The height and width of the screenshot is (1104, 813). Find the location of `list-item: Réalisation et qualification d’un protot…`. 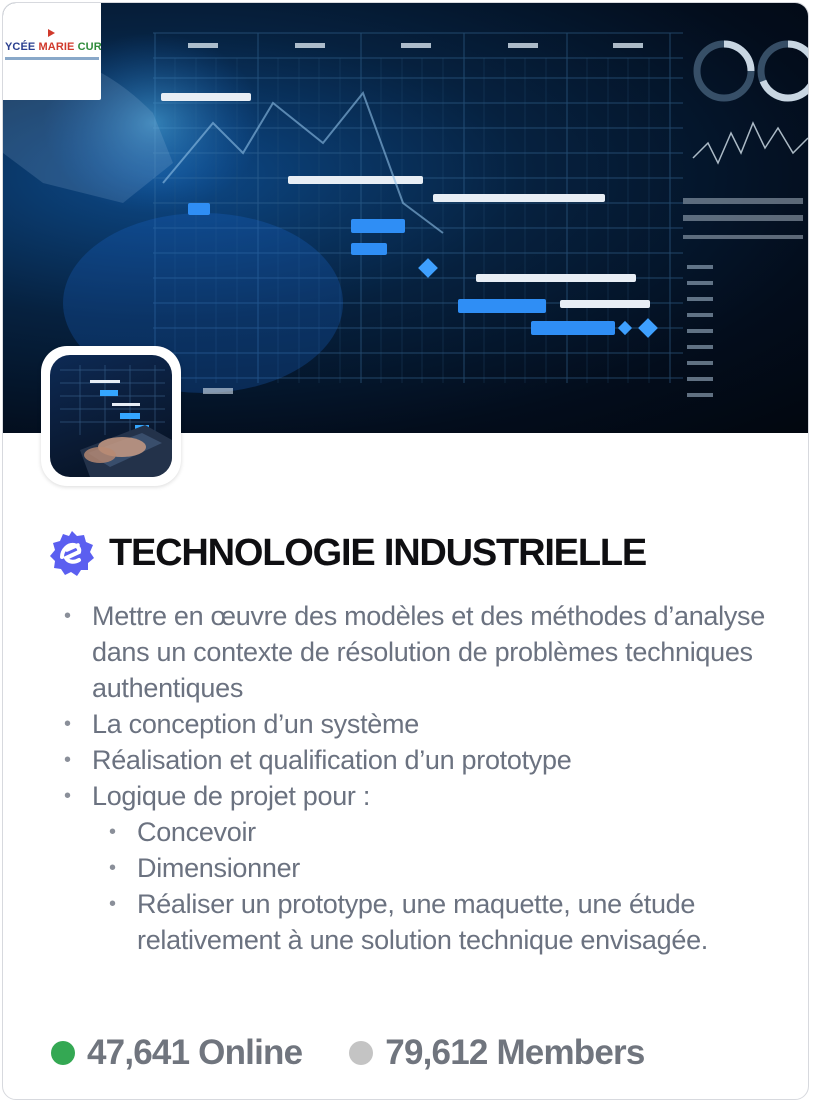

list-item: Réalisation et qualification d’un protot… is located at coordinates (413, 760).